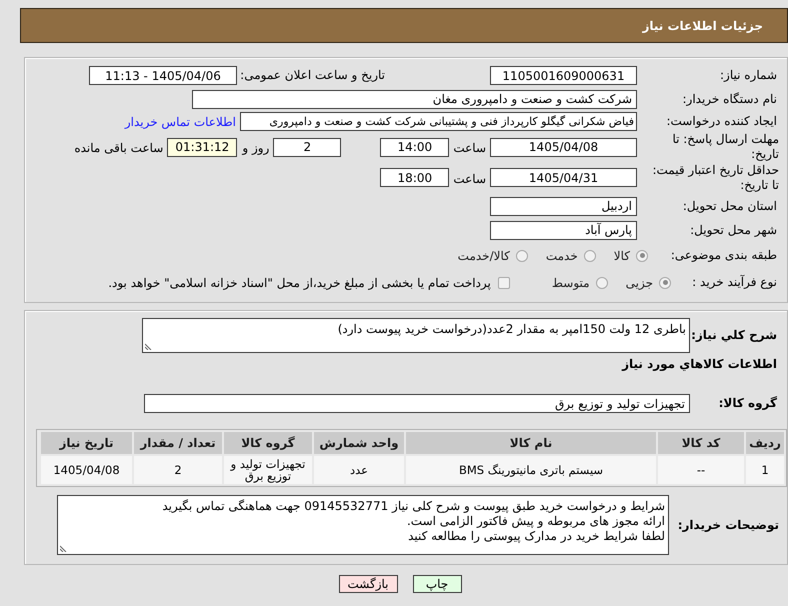  What do you see at coordinates (729, 99) in the screenshot?
I see `field-label: نام دستگاه خریدار:` at bounding box center [729, 99].